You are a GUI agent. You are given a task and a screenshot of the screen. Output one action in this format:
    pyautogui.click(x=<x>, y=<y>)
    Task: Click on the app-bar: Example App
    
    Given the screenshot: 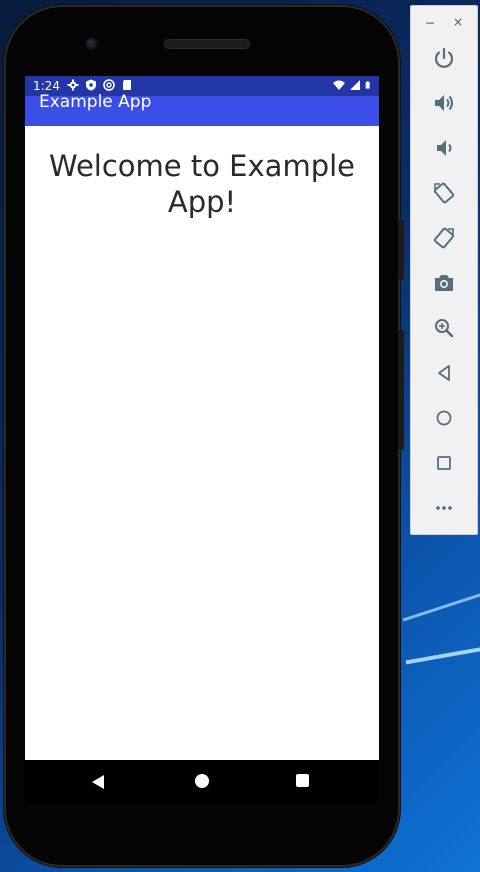 What is the action you would take?
    pyautogui.click(x=202, y=109)
    